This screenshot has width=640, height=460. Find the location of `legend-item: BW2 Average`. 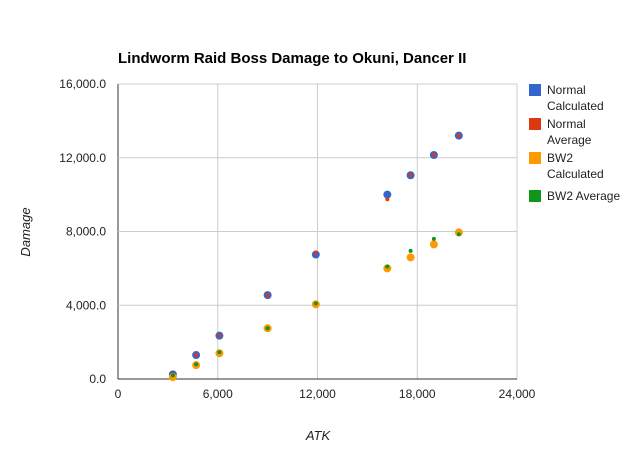

legend-item: BW2 Average is located at coordinates (574, 196).